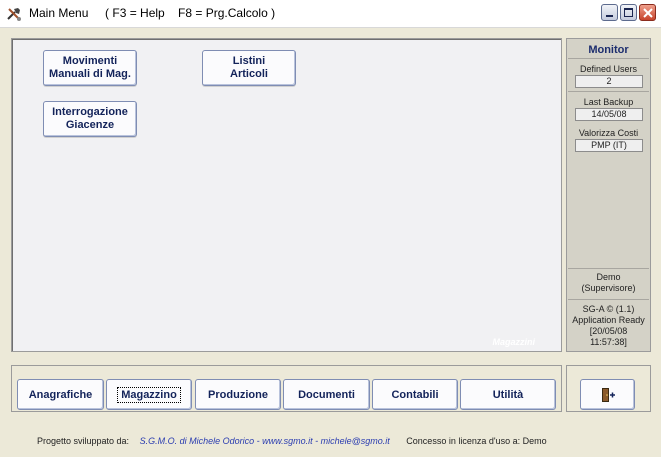 The width and height of the screenshot is (661, 457). What do you see at coordinates (608, 342) in the screenshot?
I see `app-time: 11:57:38]` at bounding box center [608, 342].